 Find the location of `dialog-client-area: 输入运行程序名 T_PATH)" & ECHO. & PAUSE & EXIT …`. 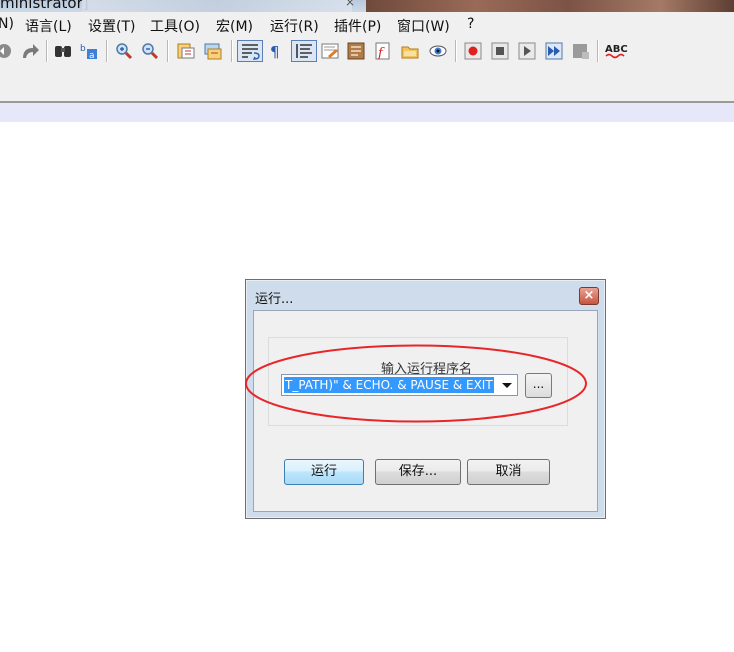

dialog-client-area: 输入运行程序名 T_PATH)" & ECHO. & PAUSE & EXIT … is located at coordinates (425, 411).